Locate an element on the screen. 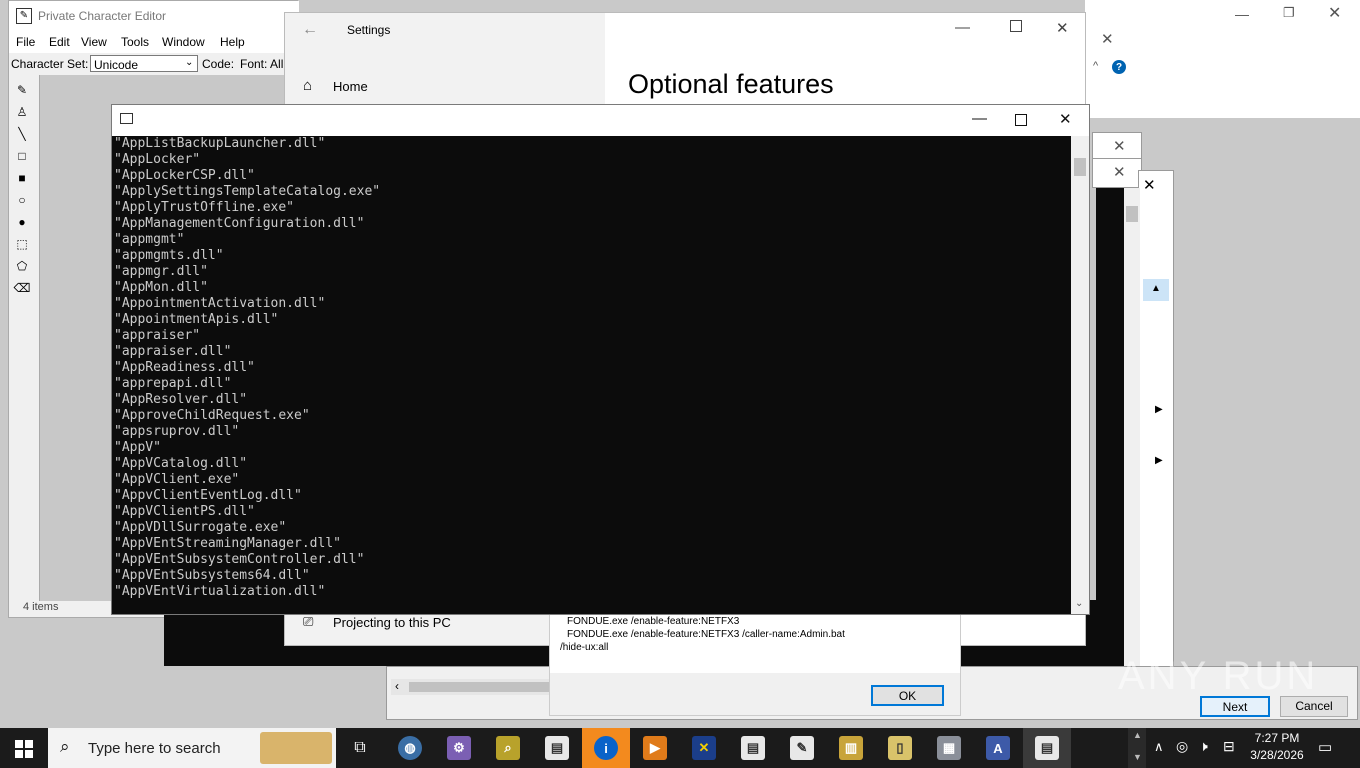 The width and height of the screenshot is (1360, 768). next-button: Next is located at coordinates (1235, 706).